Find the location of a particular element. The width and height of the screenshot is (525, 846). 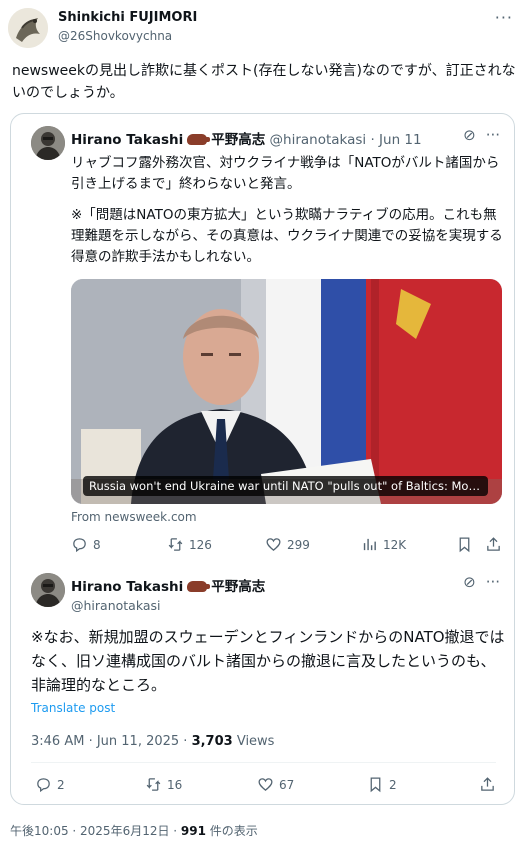

bookmark-button: 2 is located at coordinates (382, 784).